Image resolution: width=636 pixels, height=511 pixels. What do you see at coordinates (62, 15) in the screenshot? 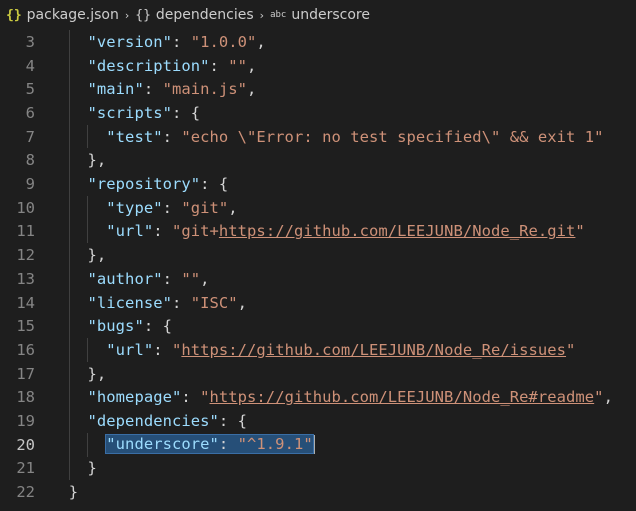
I see `breadcrumb-item-file: {} package.json` at bounding box center [62, 15].